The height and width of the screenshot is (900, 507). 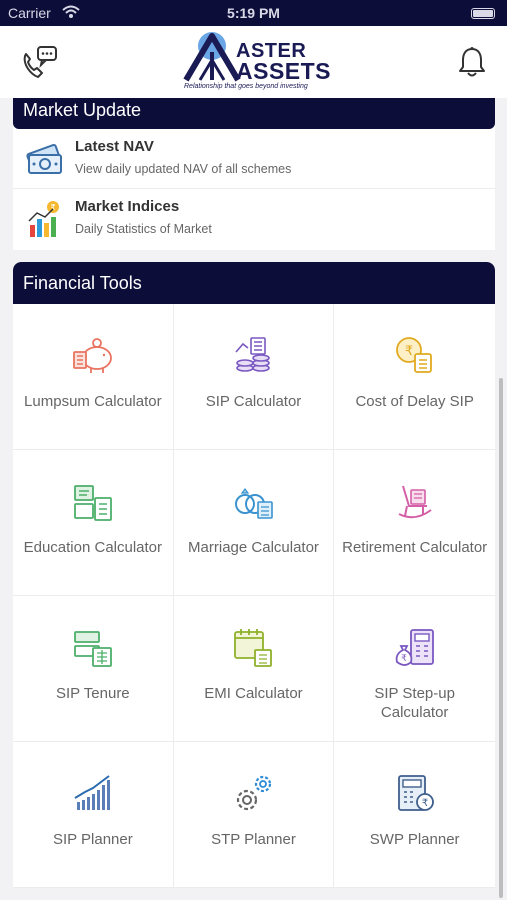 I want to click on latest-nav-title: Latest NAV, so click(x=114, y=146).